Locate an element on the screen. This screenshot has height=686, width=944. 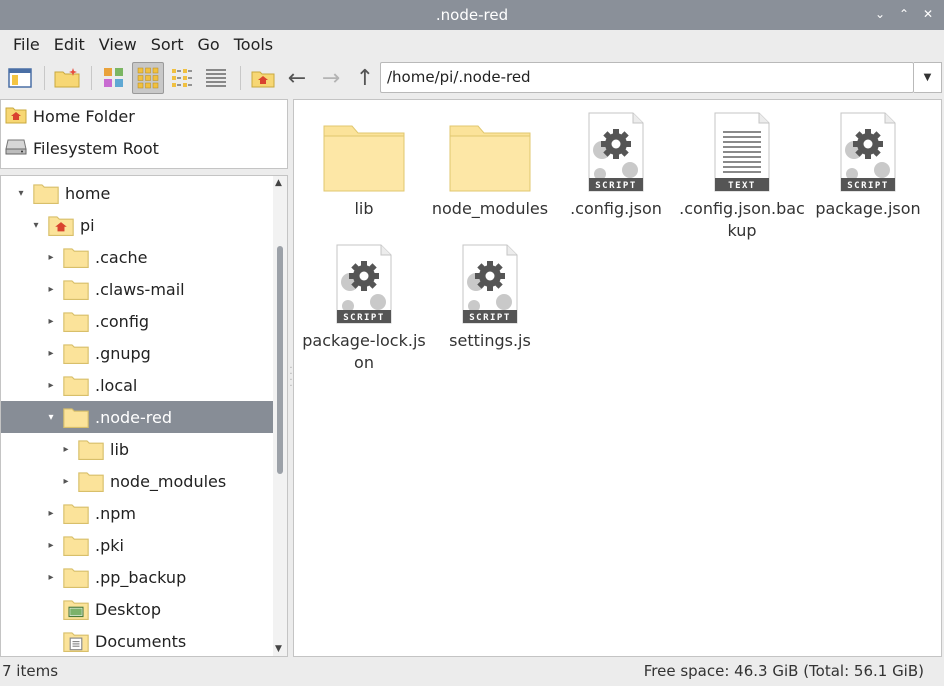
scroll-up-icon: ▲ is located at coordinates (278, 183).